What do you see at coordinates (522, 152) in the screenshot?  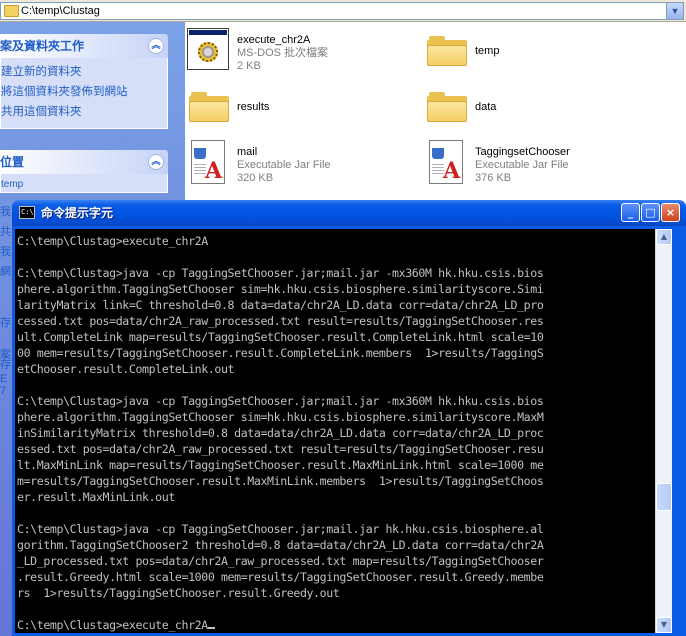 I see `file-name: TaggingsetChooser` at bounding box center [522, 152].